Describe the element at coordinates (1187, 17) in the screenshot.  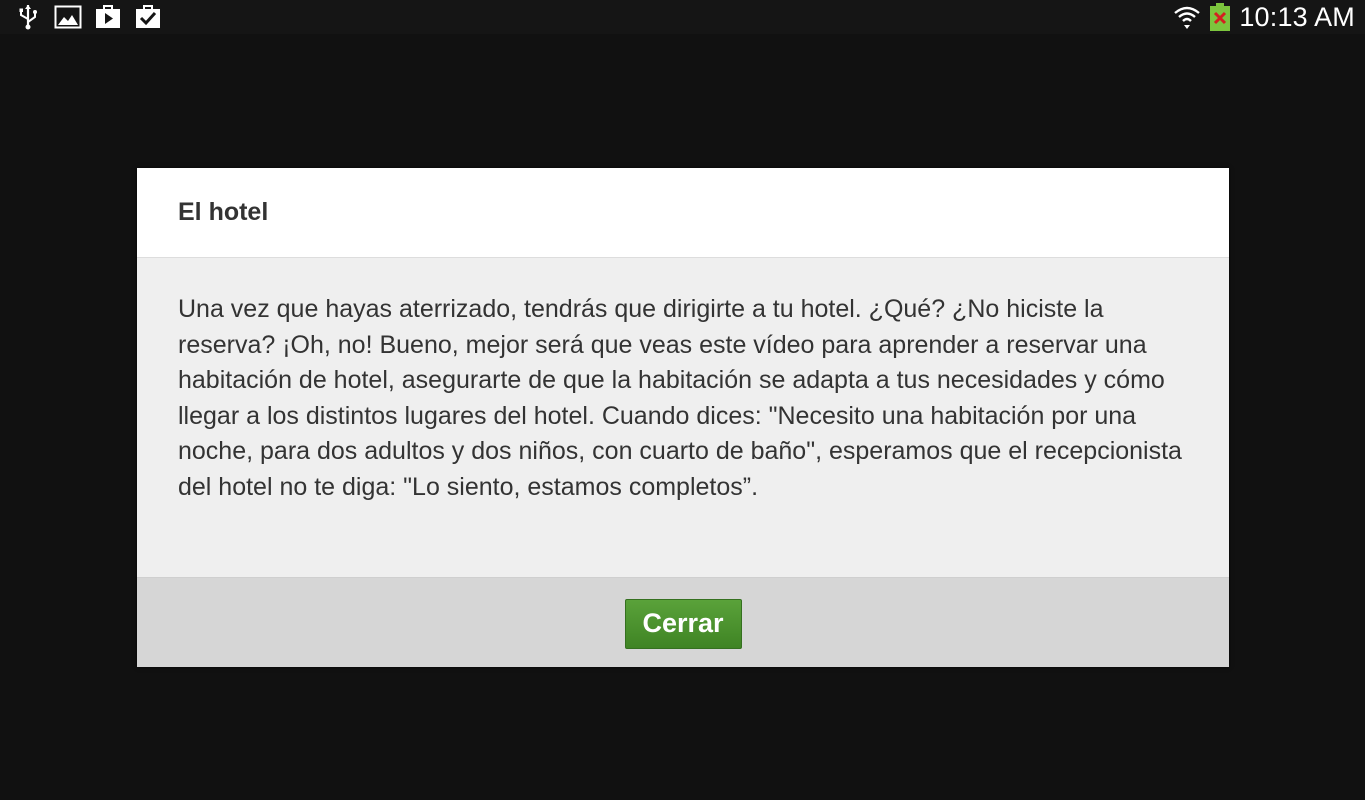
I see `wifi-icon` at that location.